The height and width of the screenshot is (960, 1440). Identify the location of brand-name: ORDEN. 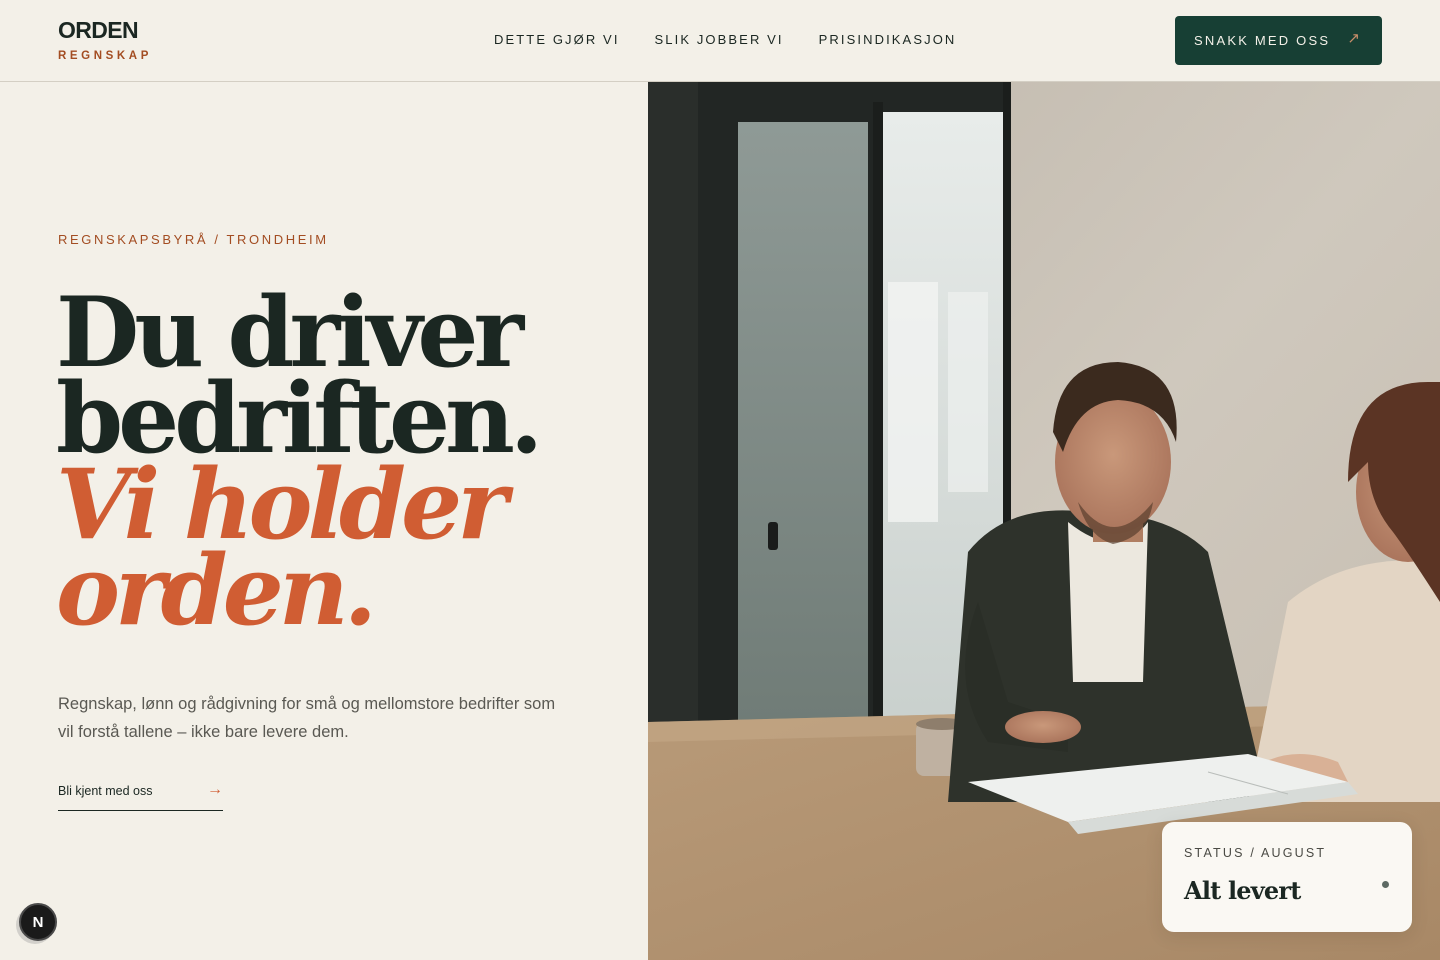
(98, 30).